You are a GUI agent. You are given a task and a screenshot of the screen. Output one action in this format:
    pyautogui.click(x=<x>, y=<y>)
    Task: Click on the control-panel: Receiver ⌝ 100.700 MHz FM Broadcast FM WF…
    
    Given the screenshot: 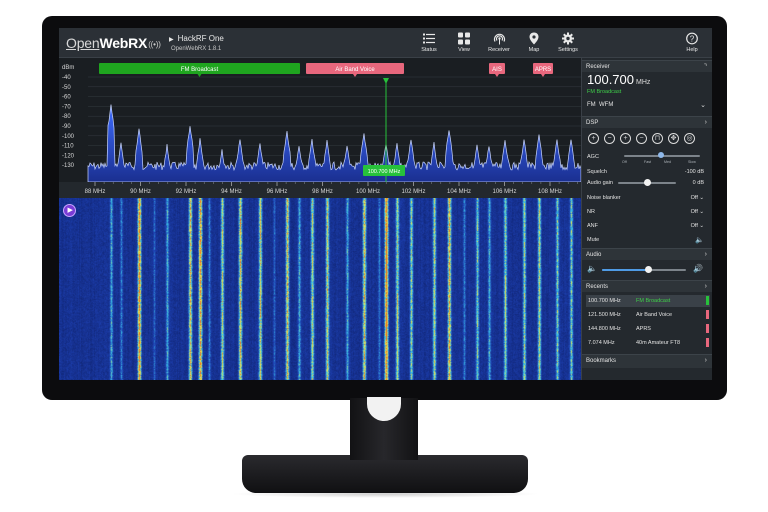 What is the action you would take?
    pyautogui.click(x=646, y=219)
    